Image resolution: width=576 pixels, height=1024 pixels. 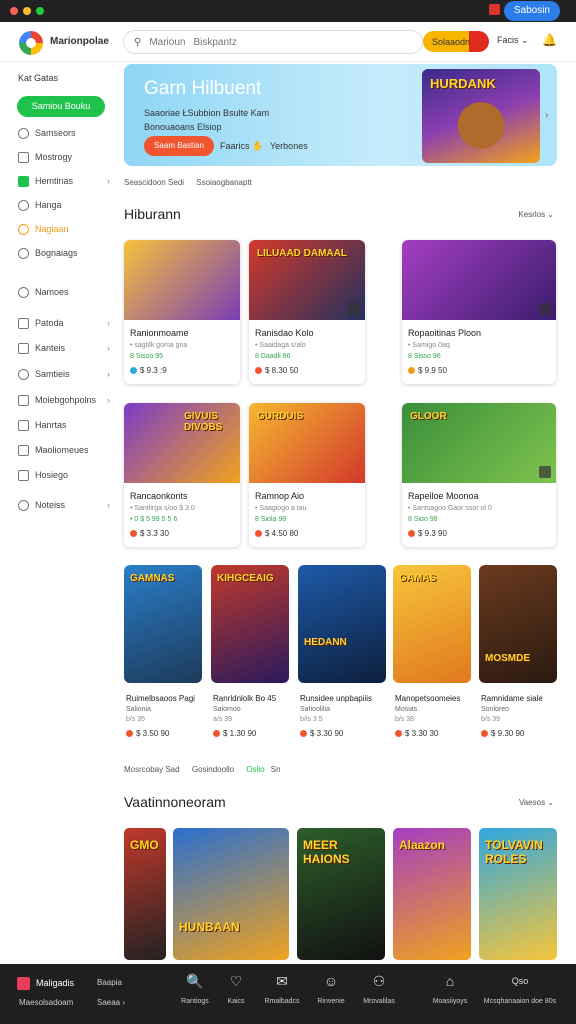 I want to click on sidebar-cta-button: Samiou Bouku, so click(x=61, y=106).